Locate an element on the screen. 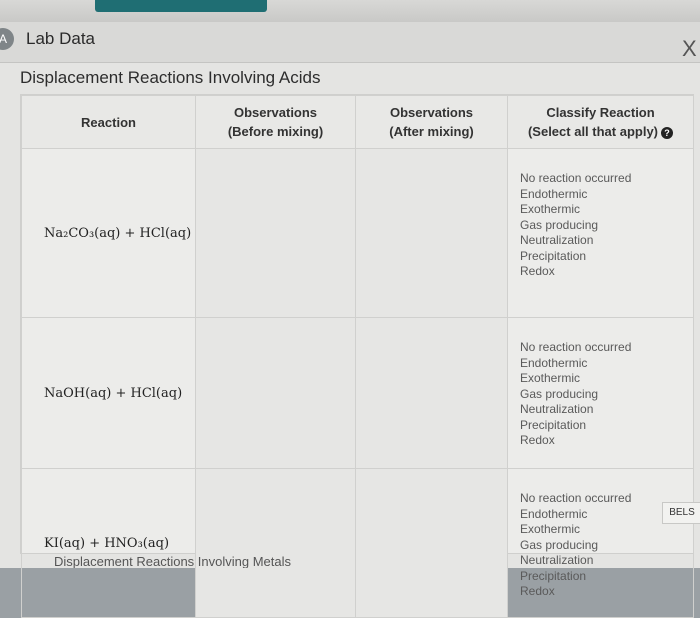 The width and height of the screenshot is (700, 618). close-icon: X is located at coordinates (689, 49).